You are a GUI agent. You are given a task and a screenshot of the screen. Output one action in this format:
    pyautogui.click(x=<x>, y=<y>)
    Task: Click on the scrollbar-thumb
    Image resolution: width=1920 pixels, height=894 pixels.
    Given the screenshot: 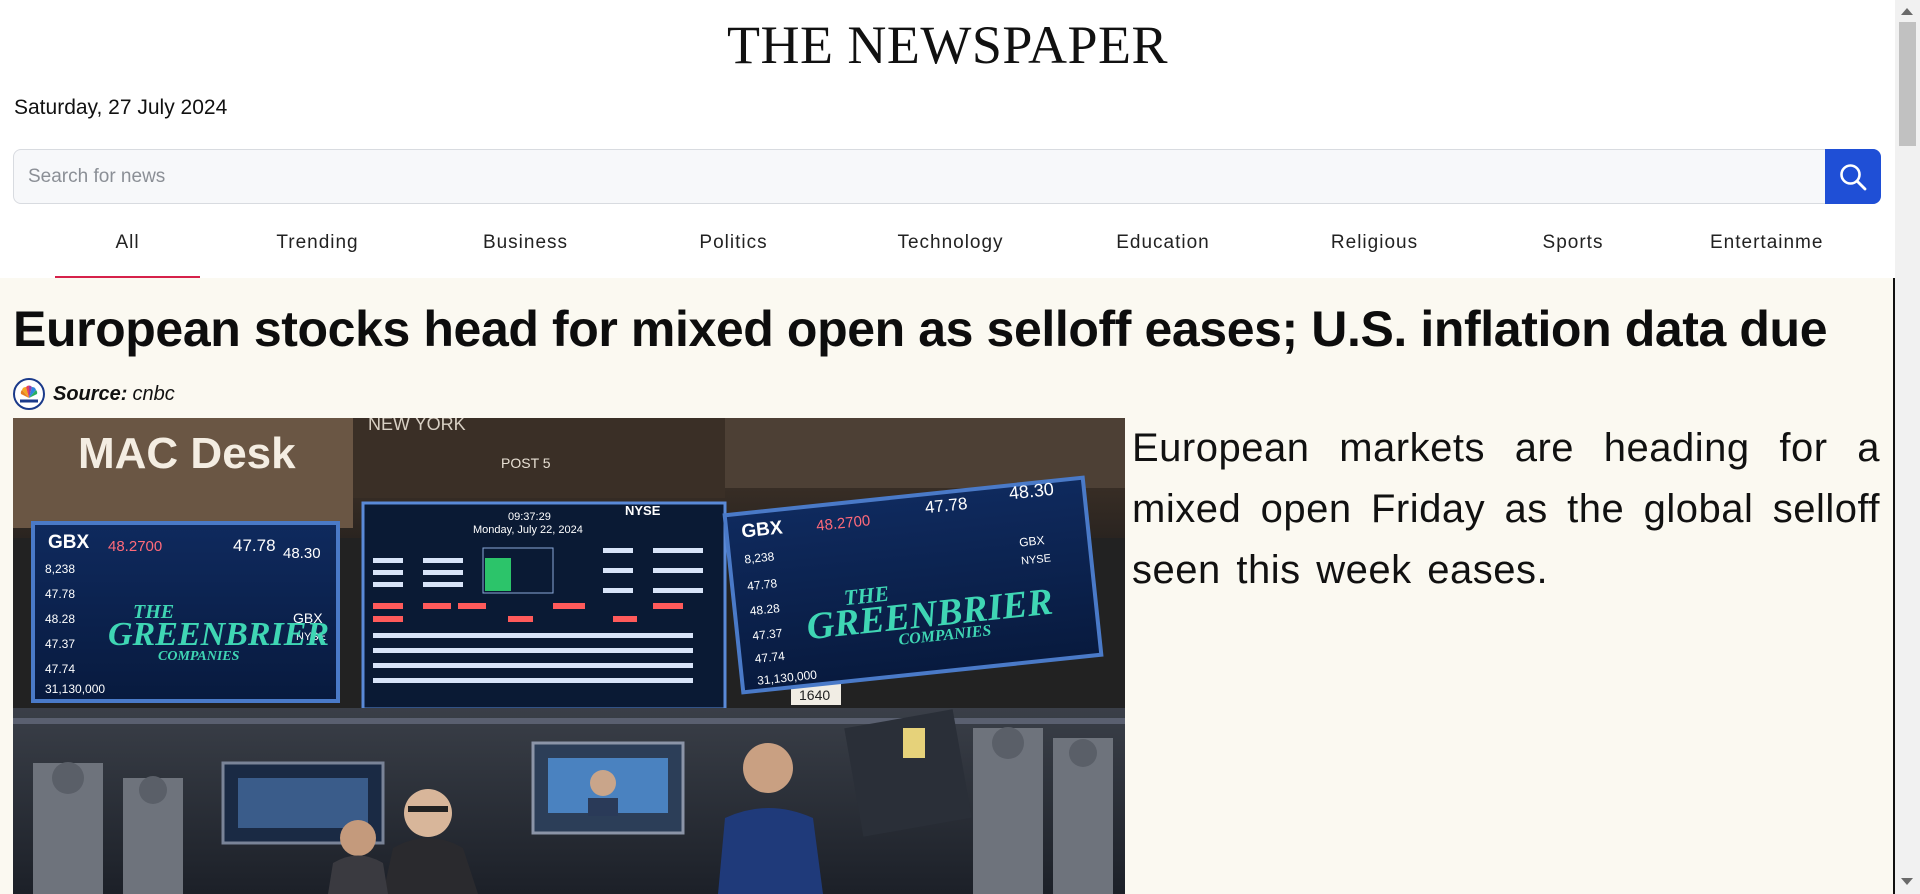 What is the action you would take?
    pyautogui.click(x=1907, y=84)
    